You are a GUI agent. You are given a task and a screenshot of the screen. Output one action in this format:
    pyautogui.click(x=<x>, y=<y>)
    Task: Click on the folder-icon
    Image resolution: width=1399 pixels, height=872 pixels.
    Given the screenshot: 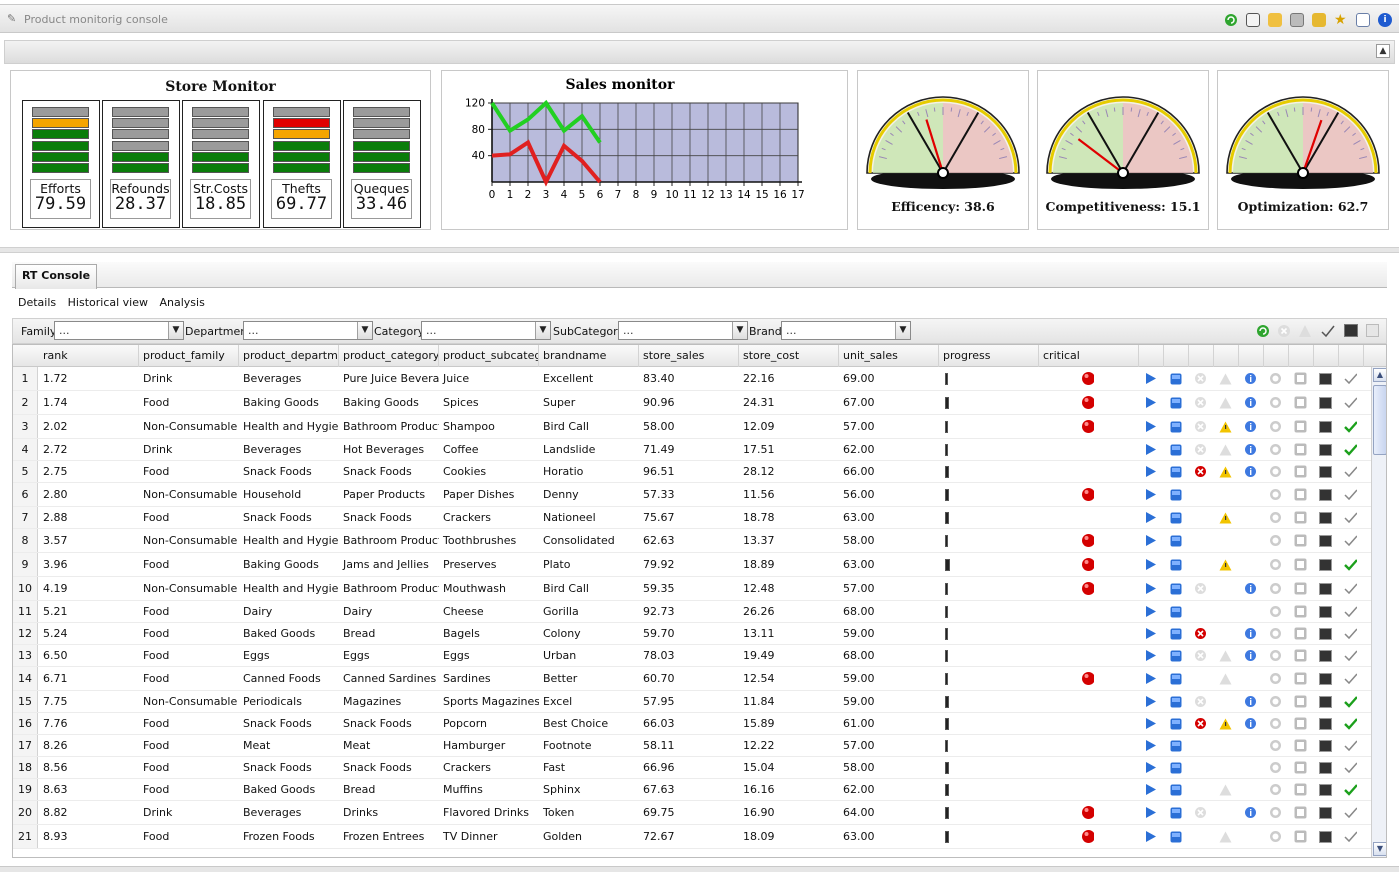 What is the action you would take?
    pyautogui.click(x=1275, y=20)
    